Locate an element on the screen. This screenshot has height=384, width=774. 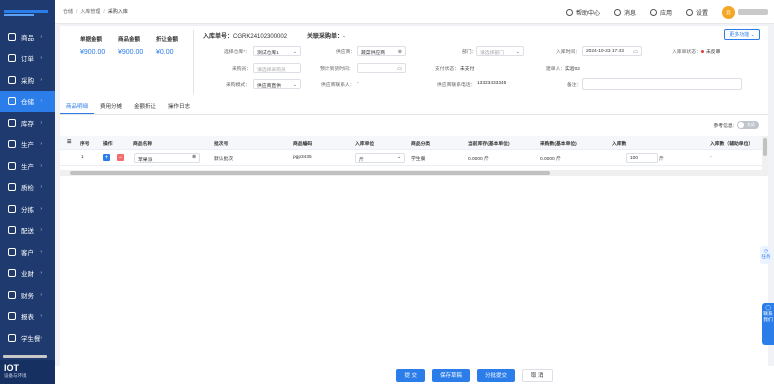
sidebar-item-production-2: 生产 › is located at coordinates (27, 166).